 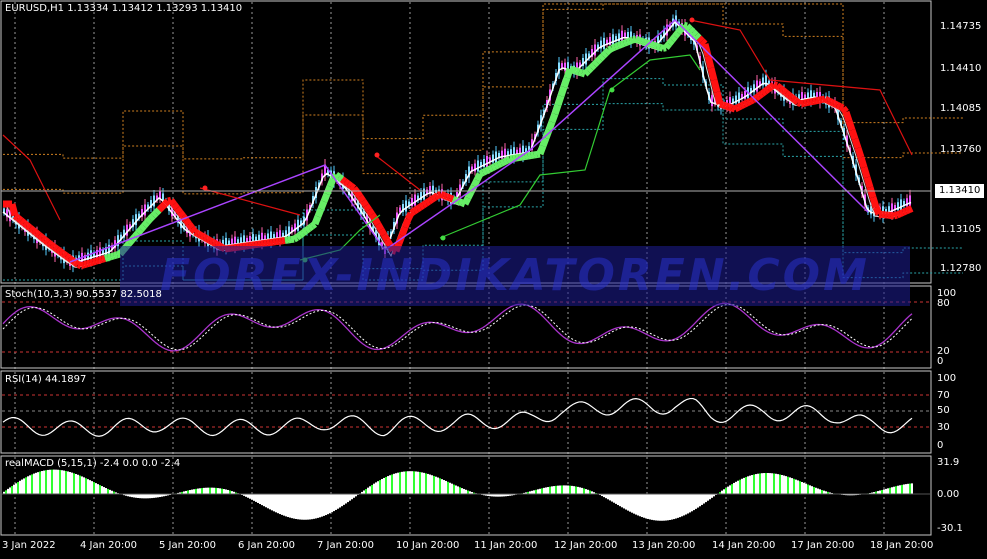 What do you see at coordinates (266, 546) in the screenshot?
I see `time-label: 6 Jan 20:00` at bounding box center [266, 546].